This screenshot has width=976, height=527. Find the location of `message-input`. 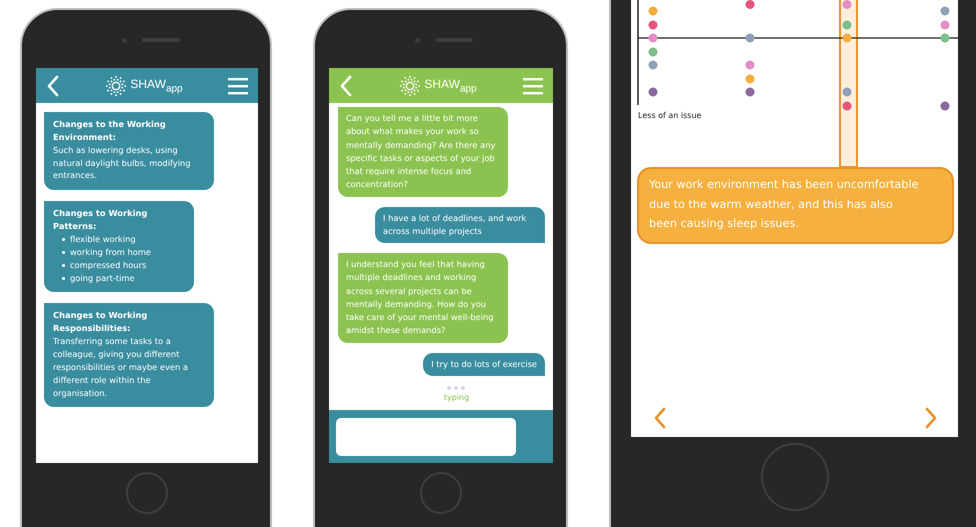

message-input is located at coordinates (426, 437).